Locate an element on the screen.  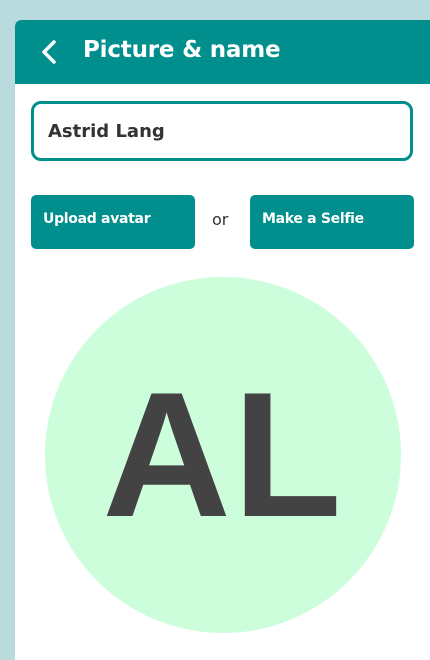
or-separator: or is located at coordinates (220, 219).